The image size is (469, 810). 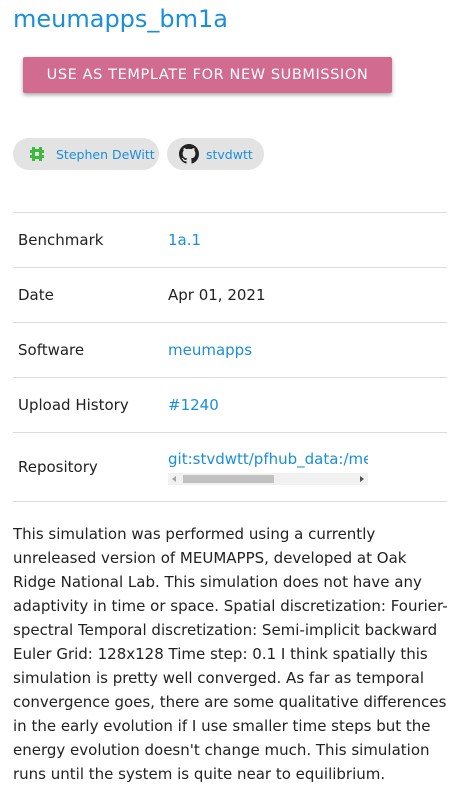 I want to click on date-value: Apr 01, 2021, so click(x=217, y=295).